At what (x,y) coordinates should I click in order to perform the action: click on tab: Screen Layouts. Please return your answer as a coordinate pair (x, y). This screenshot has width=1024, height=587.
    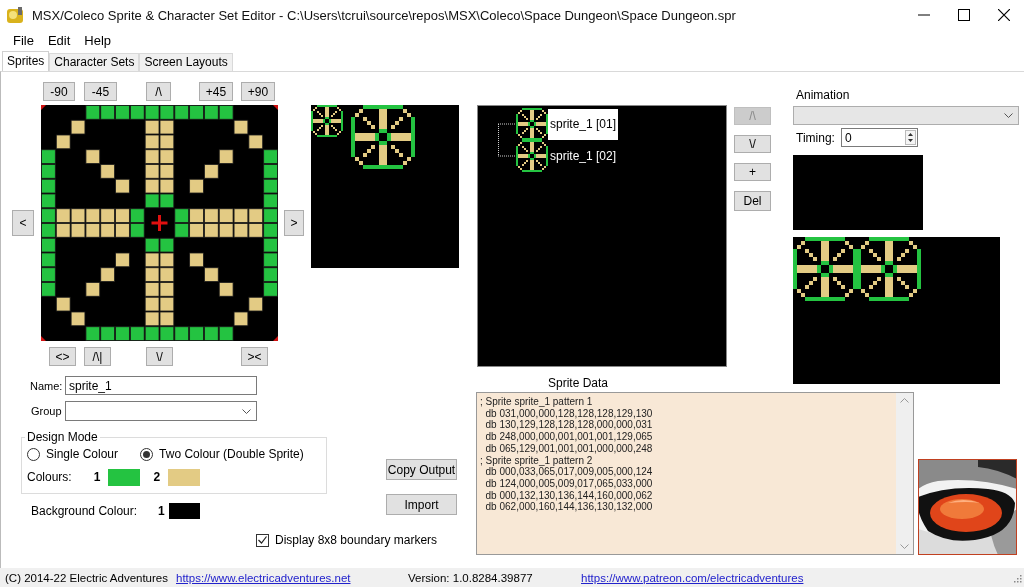
    Looking at the image, I should click on (186, 62).